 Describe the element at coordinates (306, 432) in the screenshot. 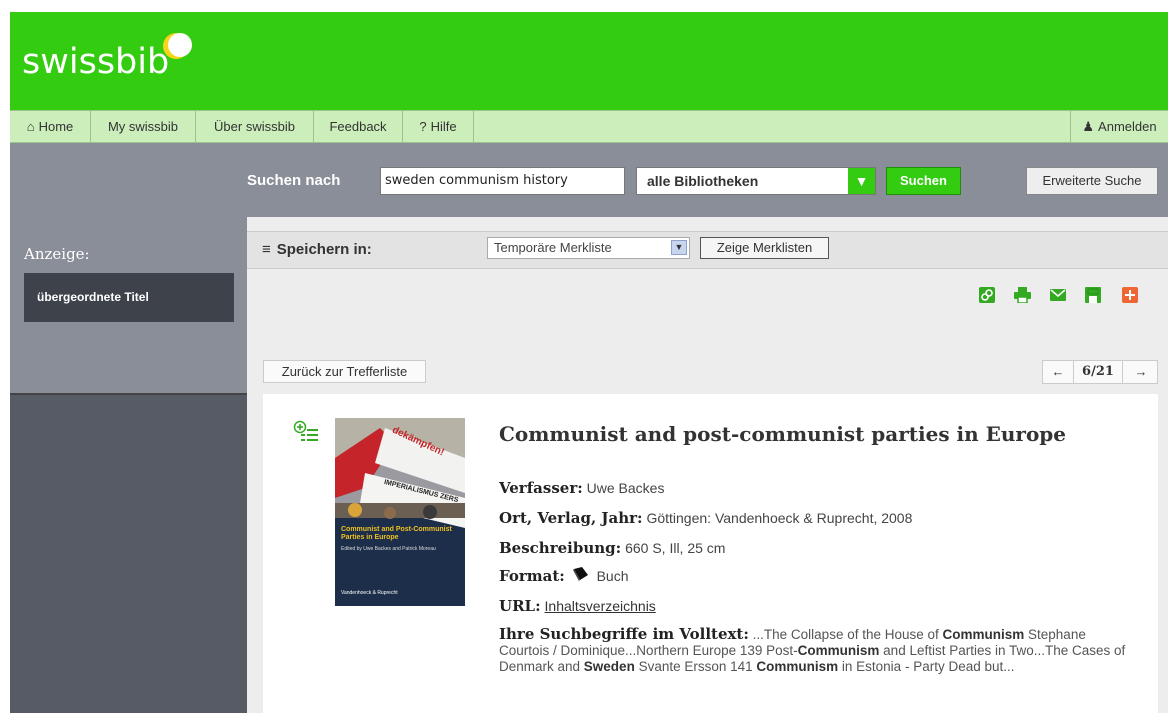

I see `add-to-list-icon` at that location.